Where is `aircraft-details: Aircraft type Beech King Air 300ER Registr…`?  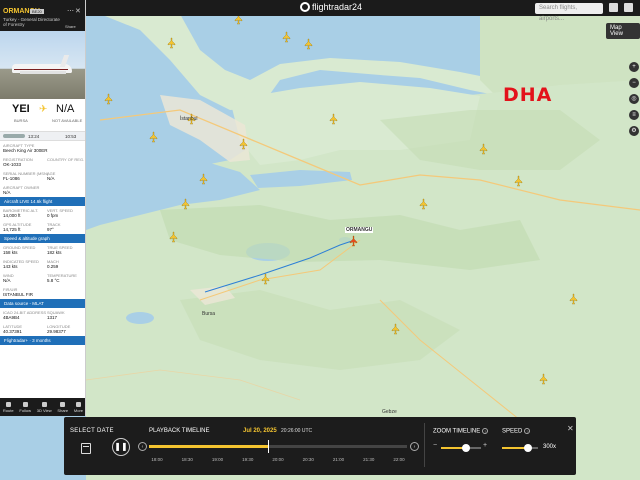
aircraft-details: Aircraft type Beech King Air 300ER Registr… is located at coordinates (42, 169).